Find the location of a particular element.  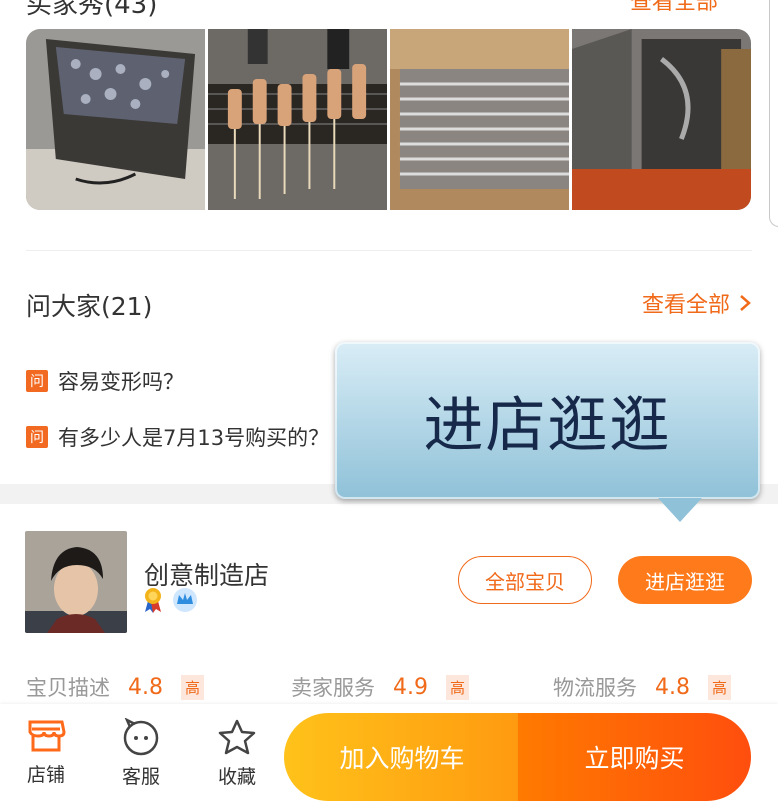

grill-rack-photo-icon is located at coordinates (479, 119).